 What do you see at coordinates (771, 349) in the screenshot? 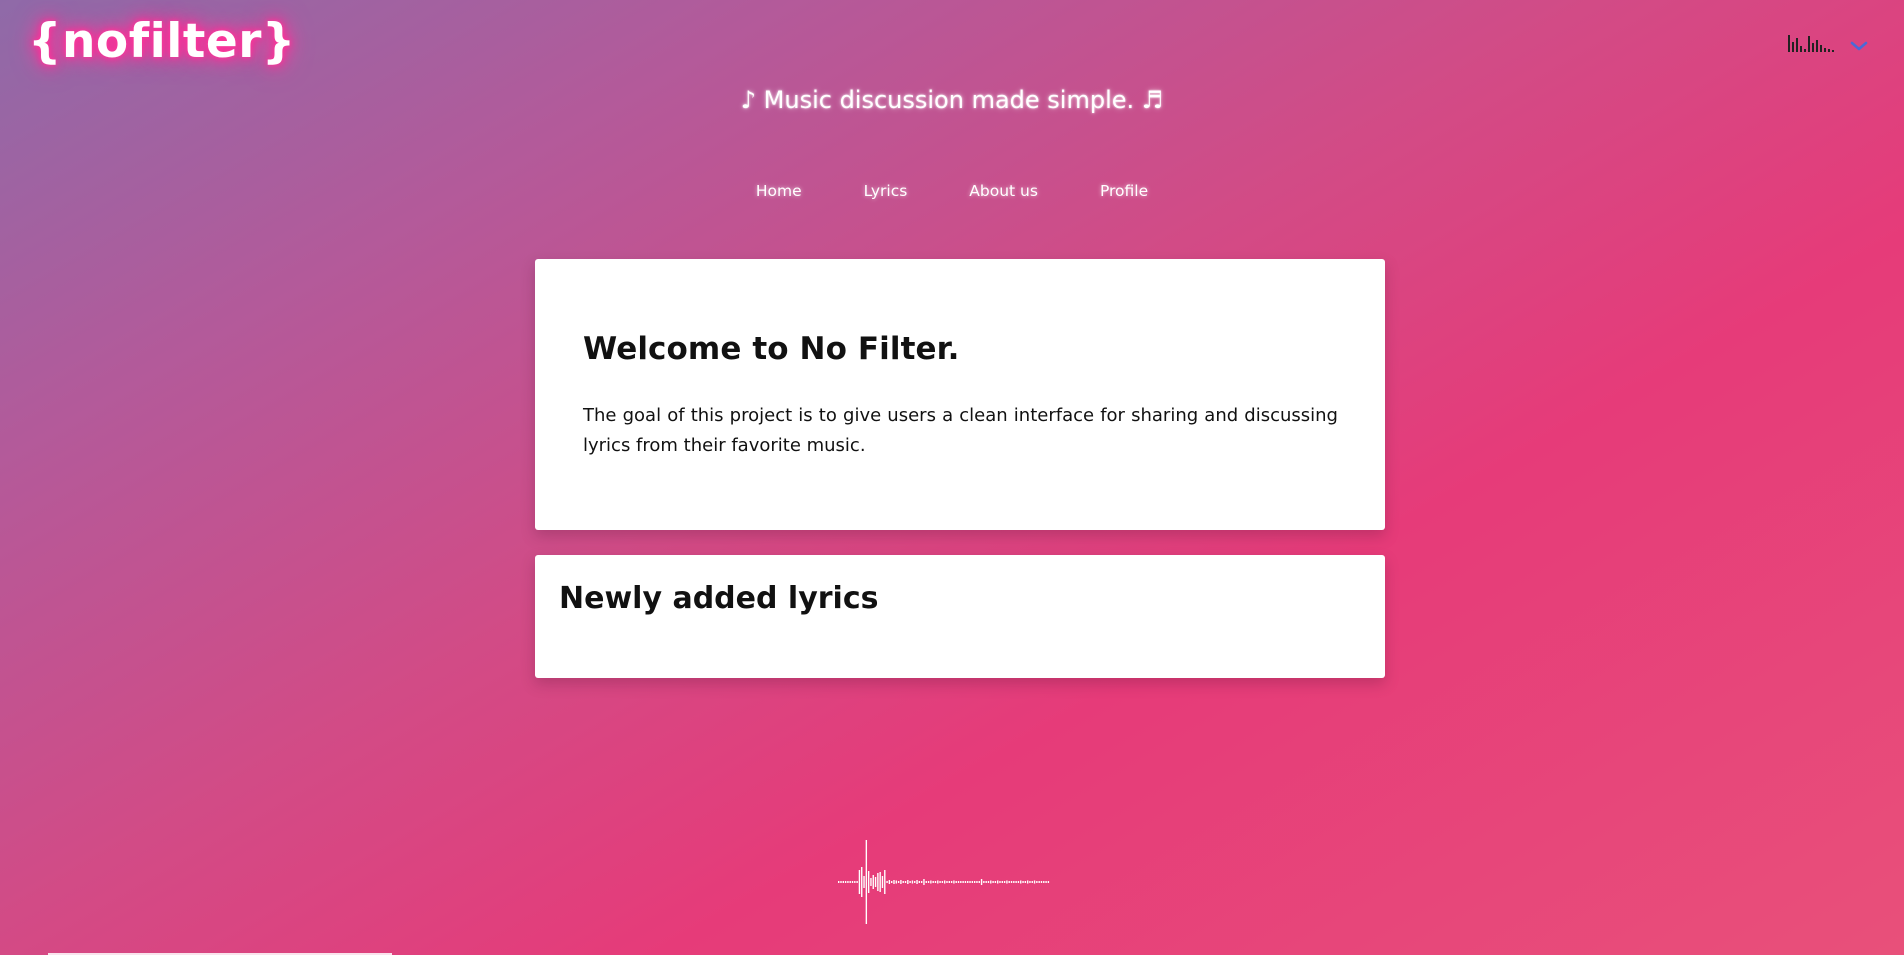
I see `welcome-title: Welcome to No Filter.` at bounding box center [771, 349].